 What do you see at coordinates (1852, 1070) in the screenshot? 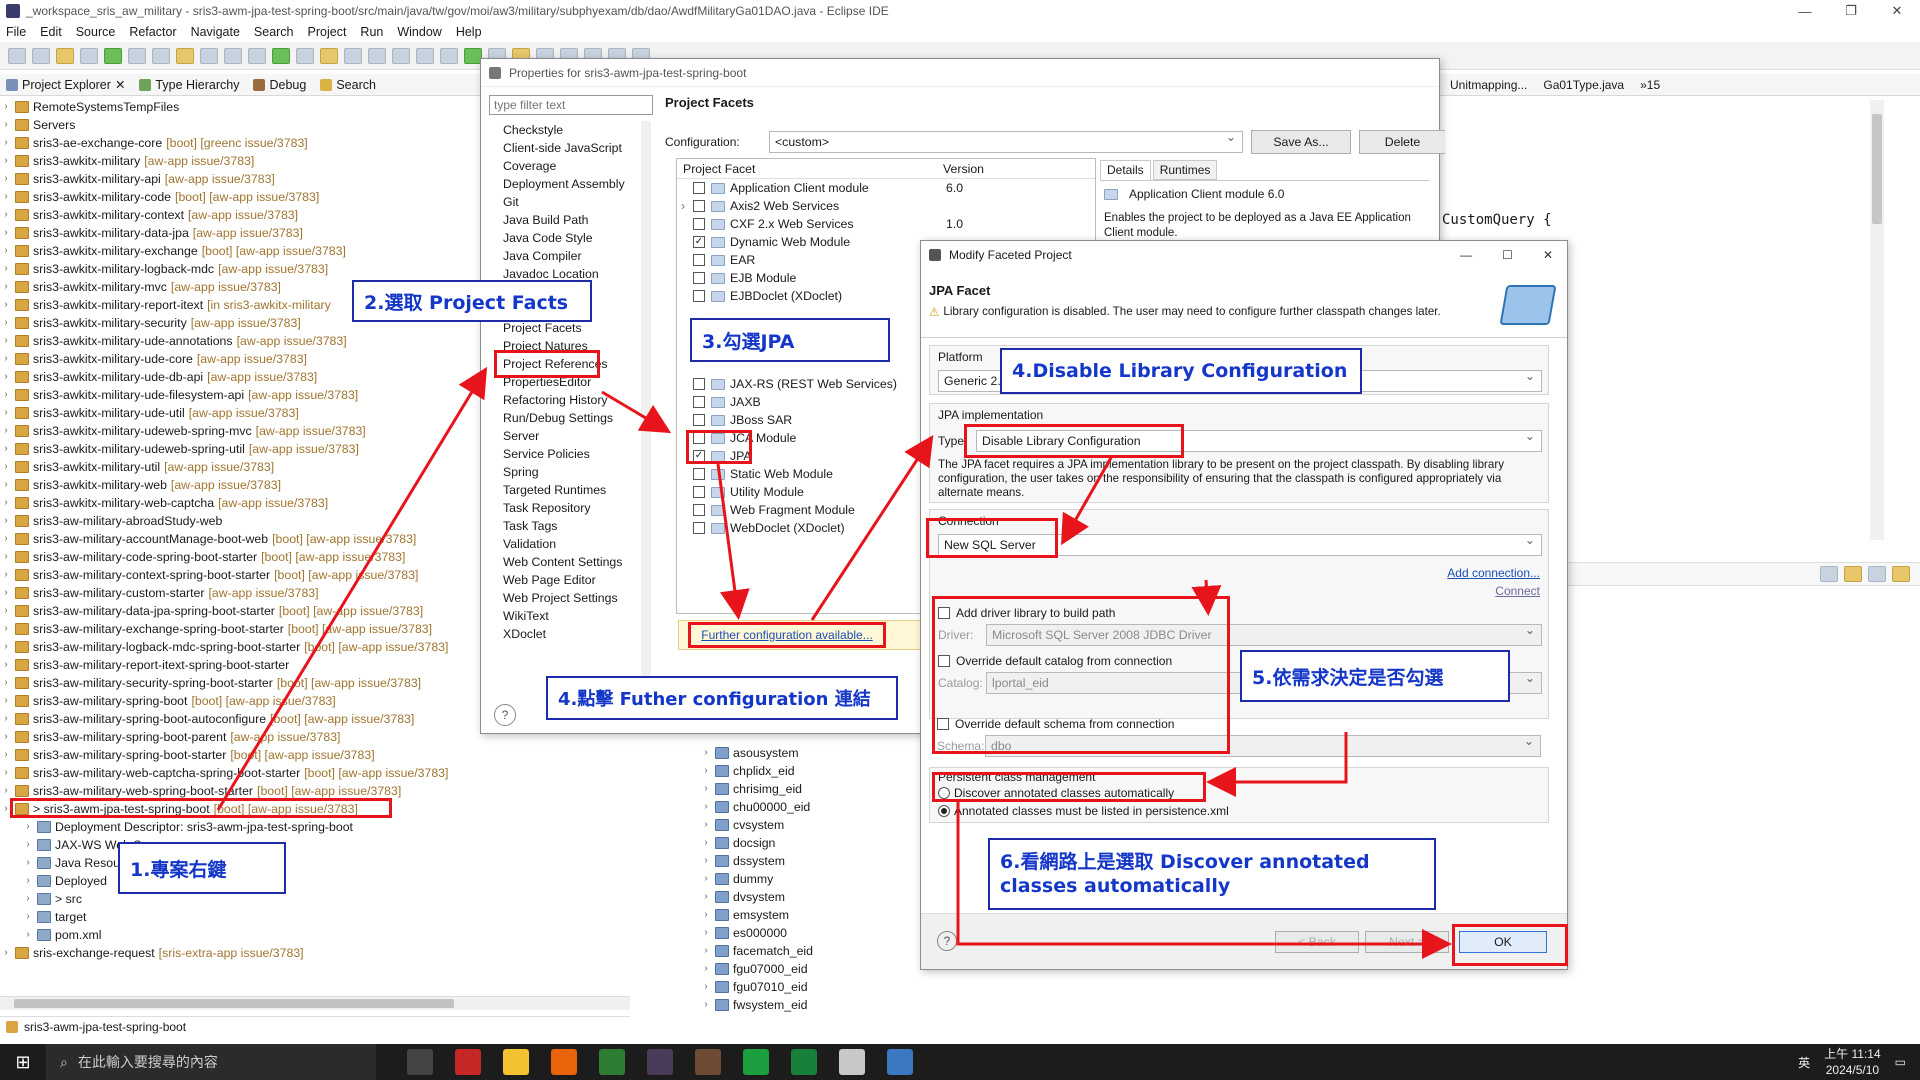
I see `date: 2024/5/10` at bounding box center [1852, 1070].